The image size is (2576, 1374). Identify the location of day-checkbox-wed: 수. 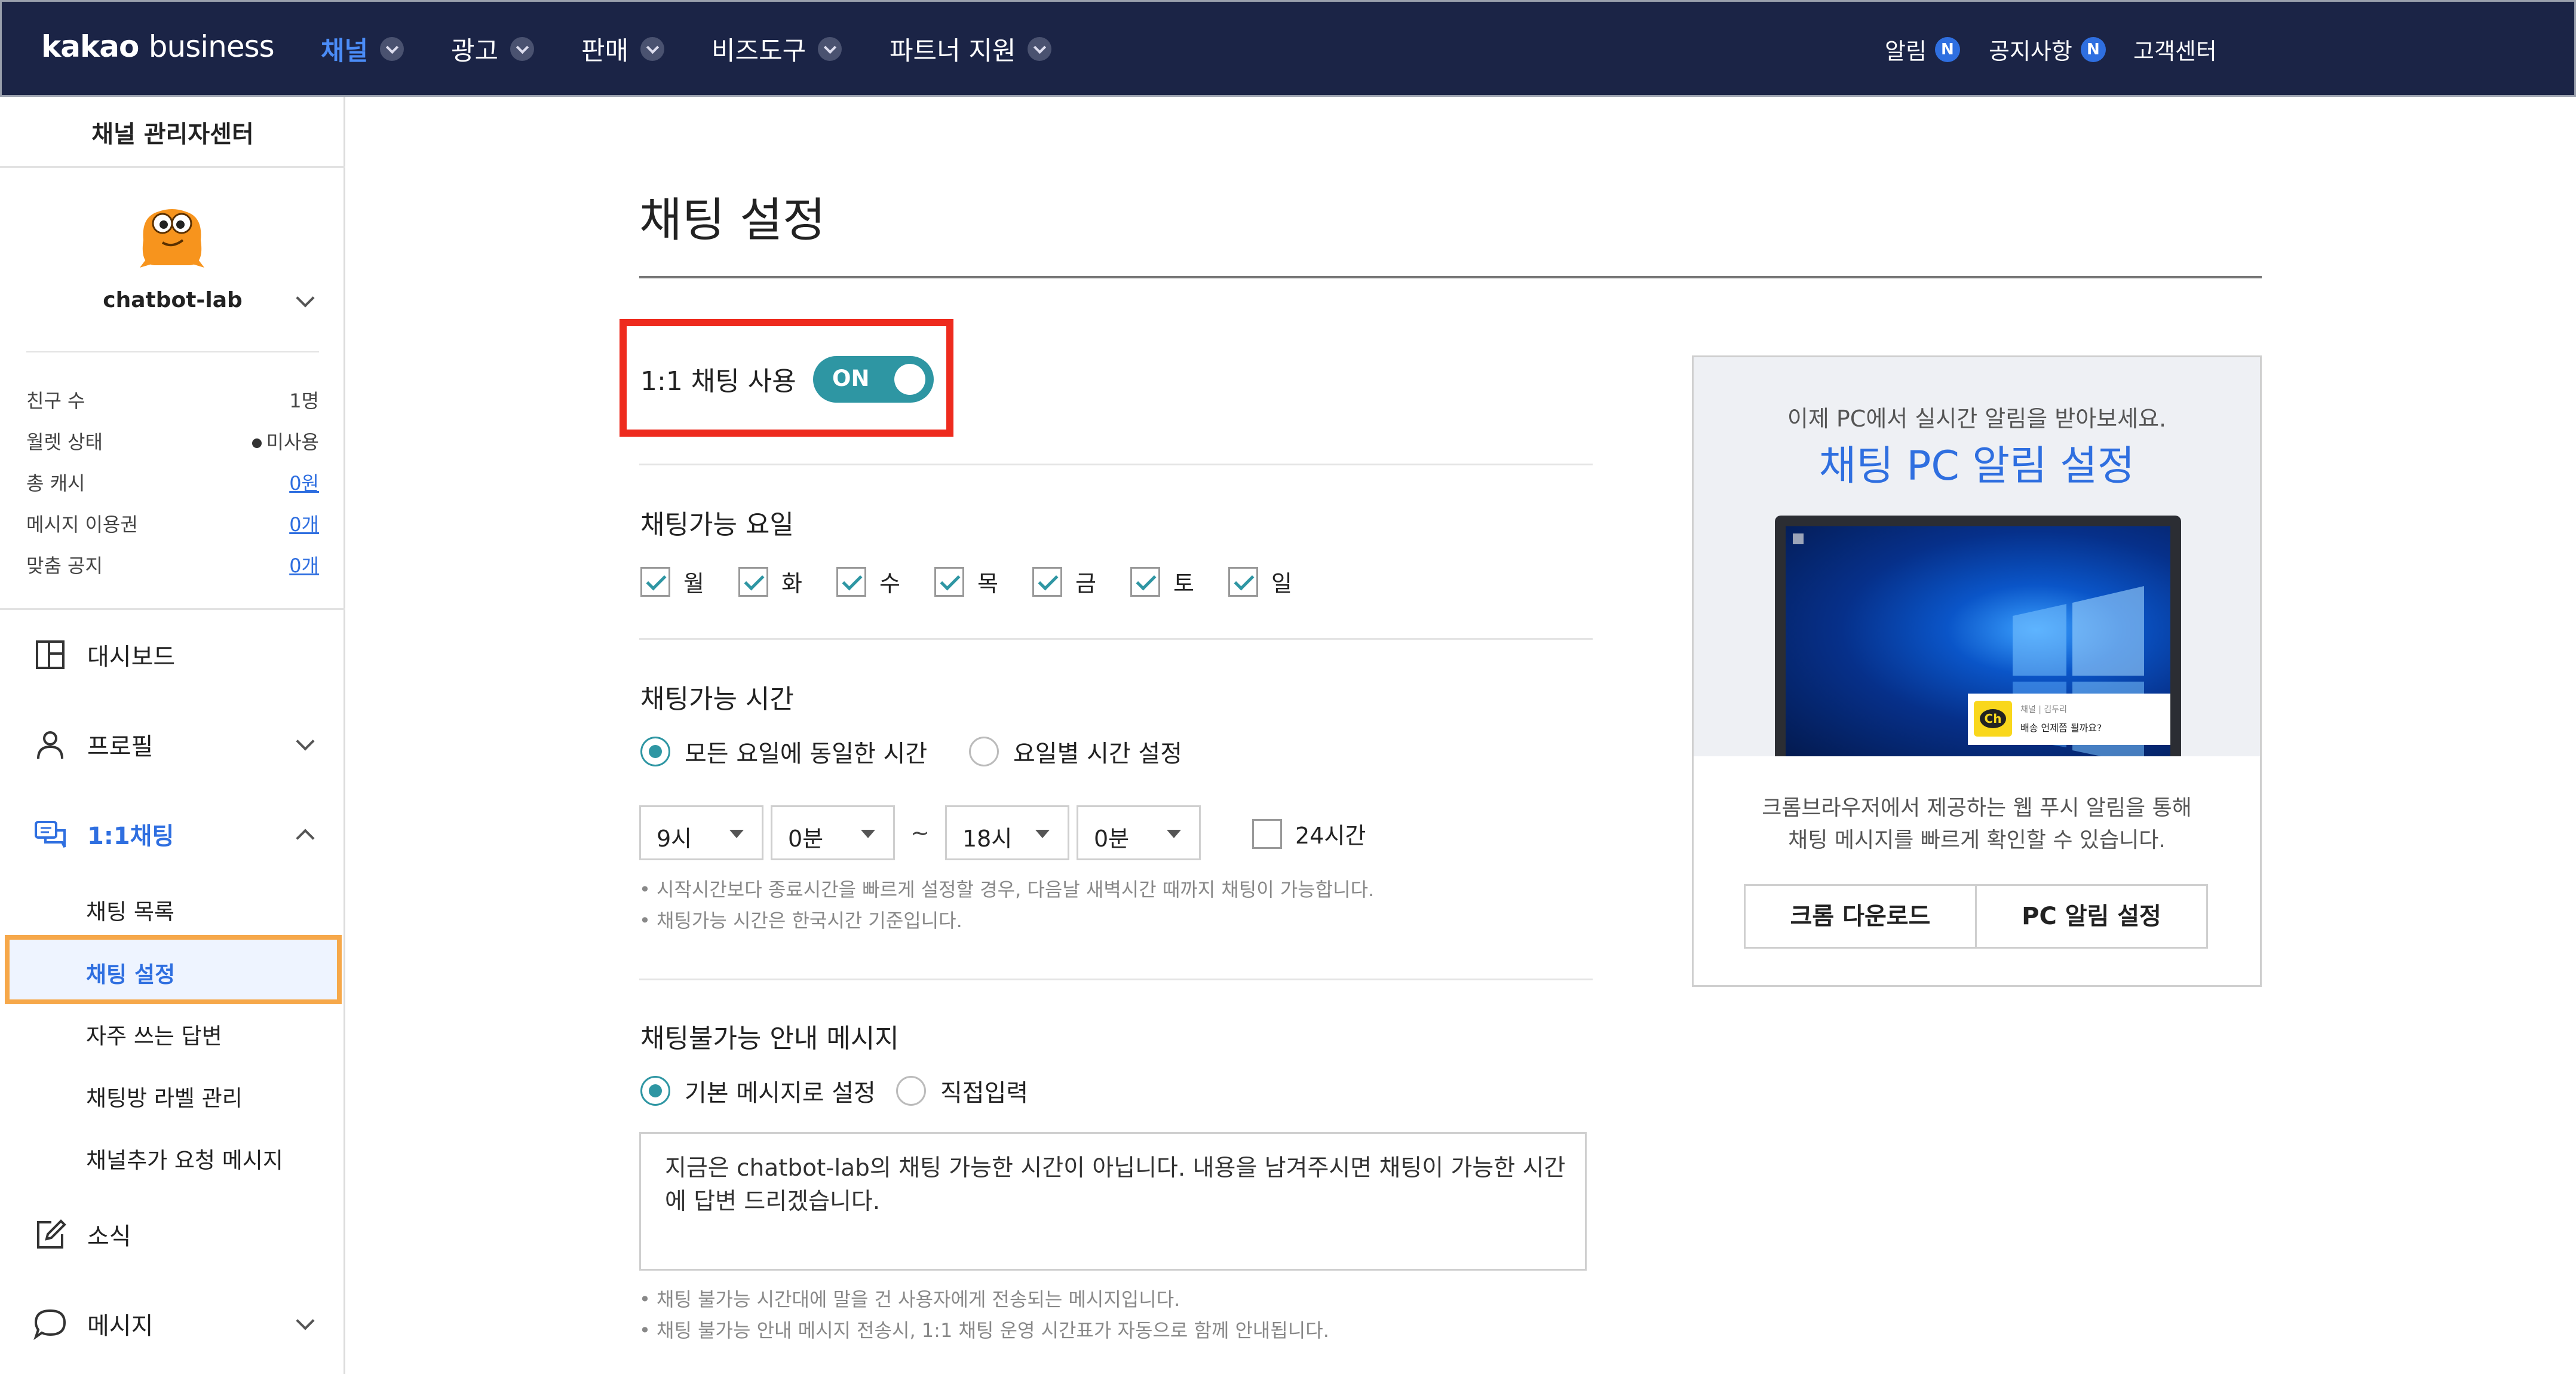
(868, 581).